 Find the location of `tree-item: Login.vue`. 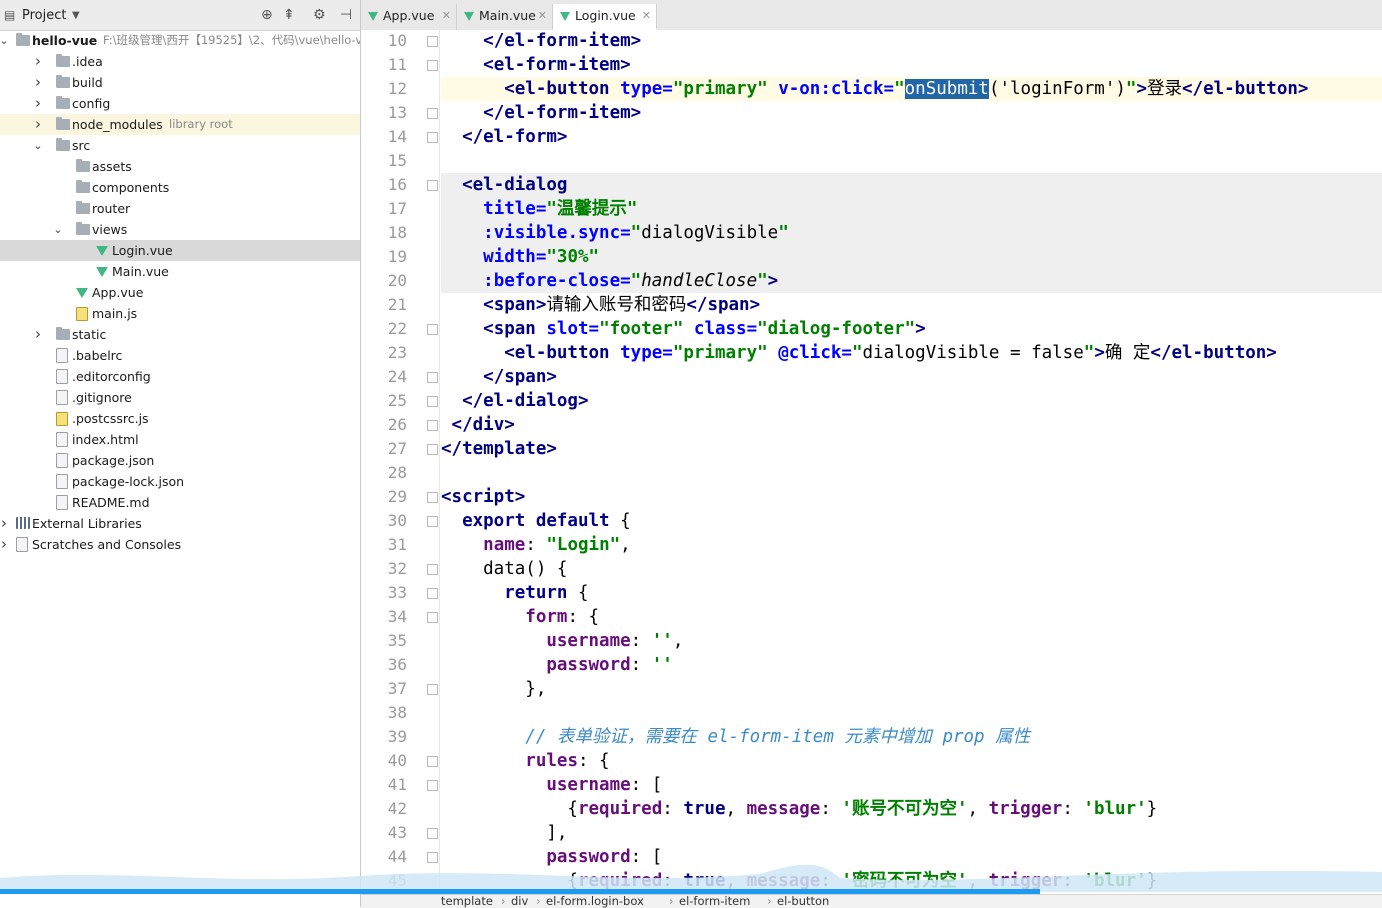

tree-item: Login.vue is located at coordinates (180, 250).